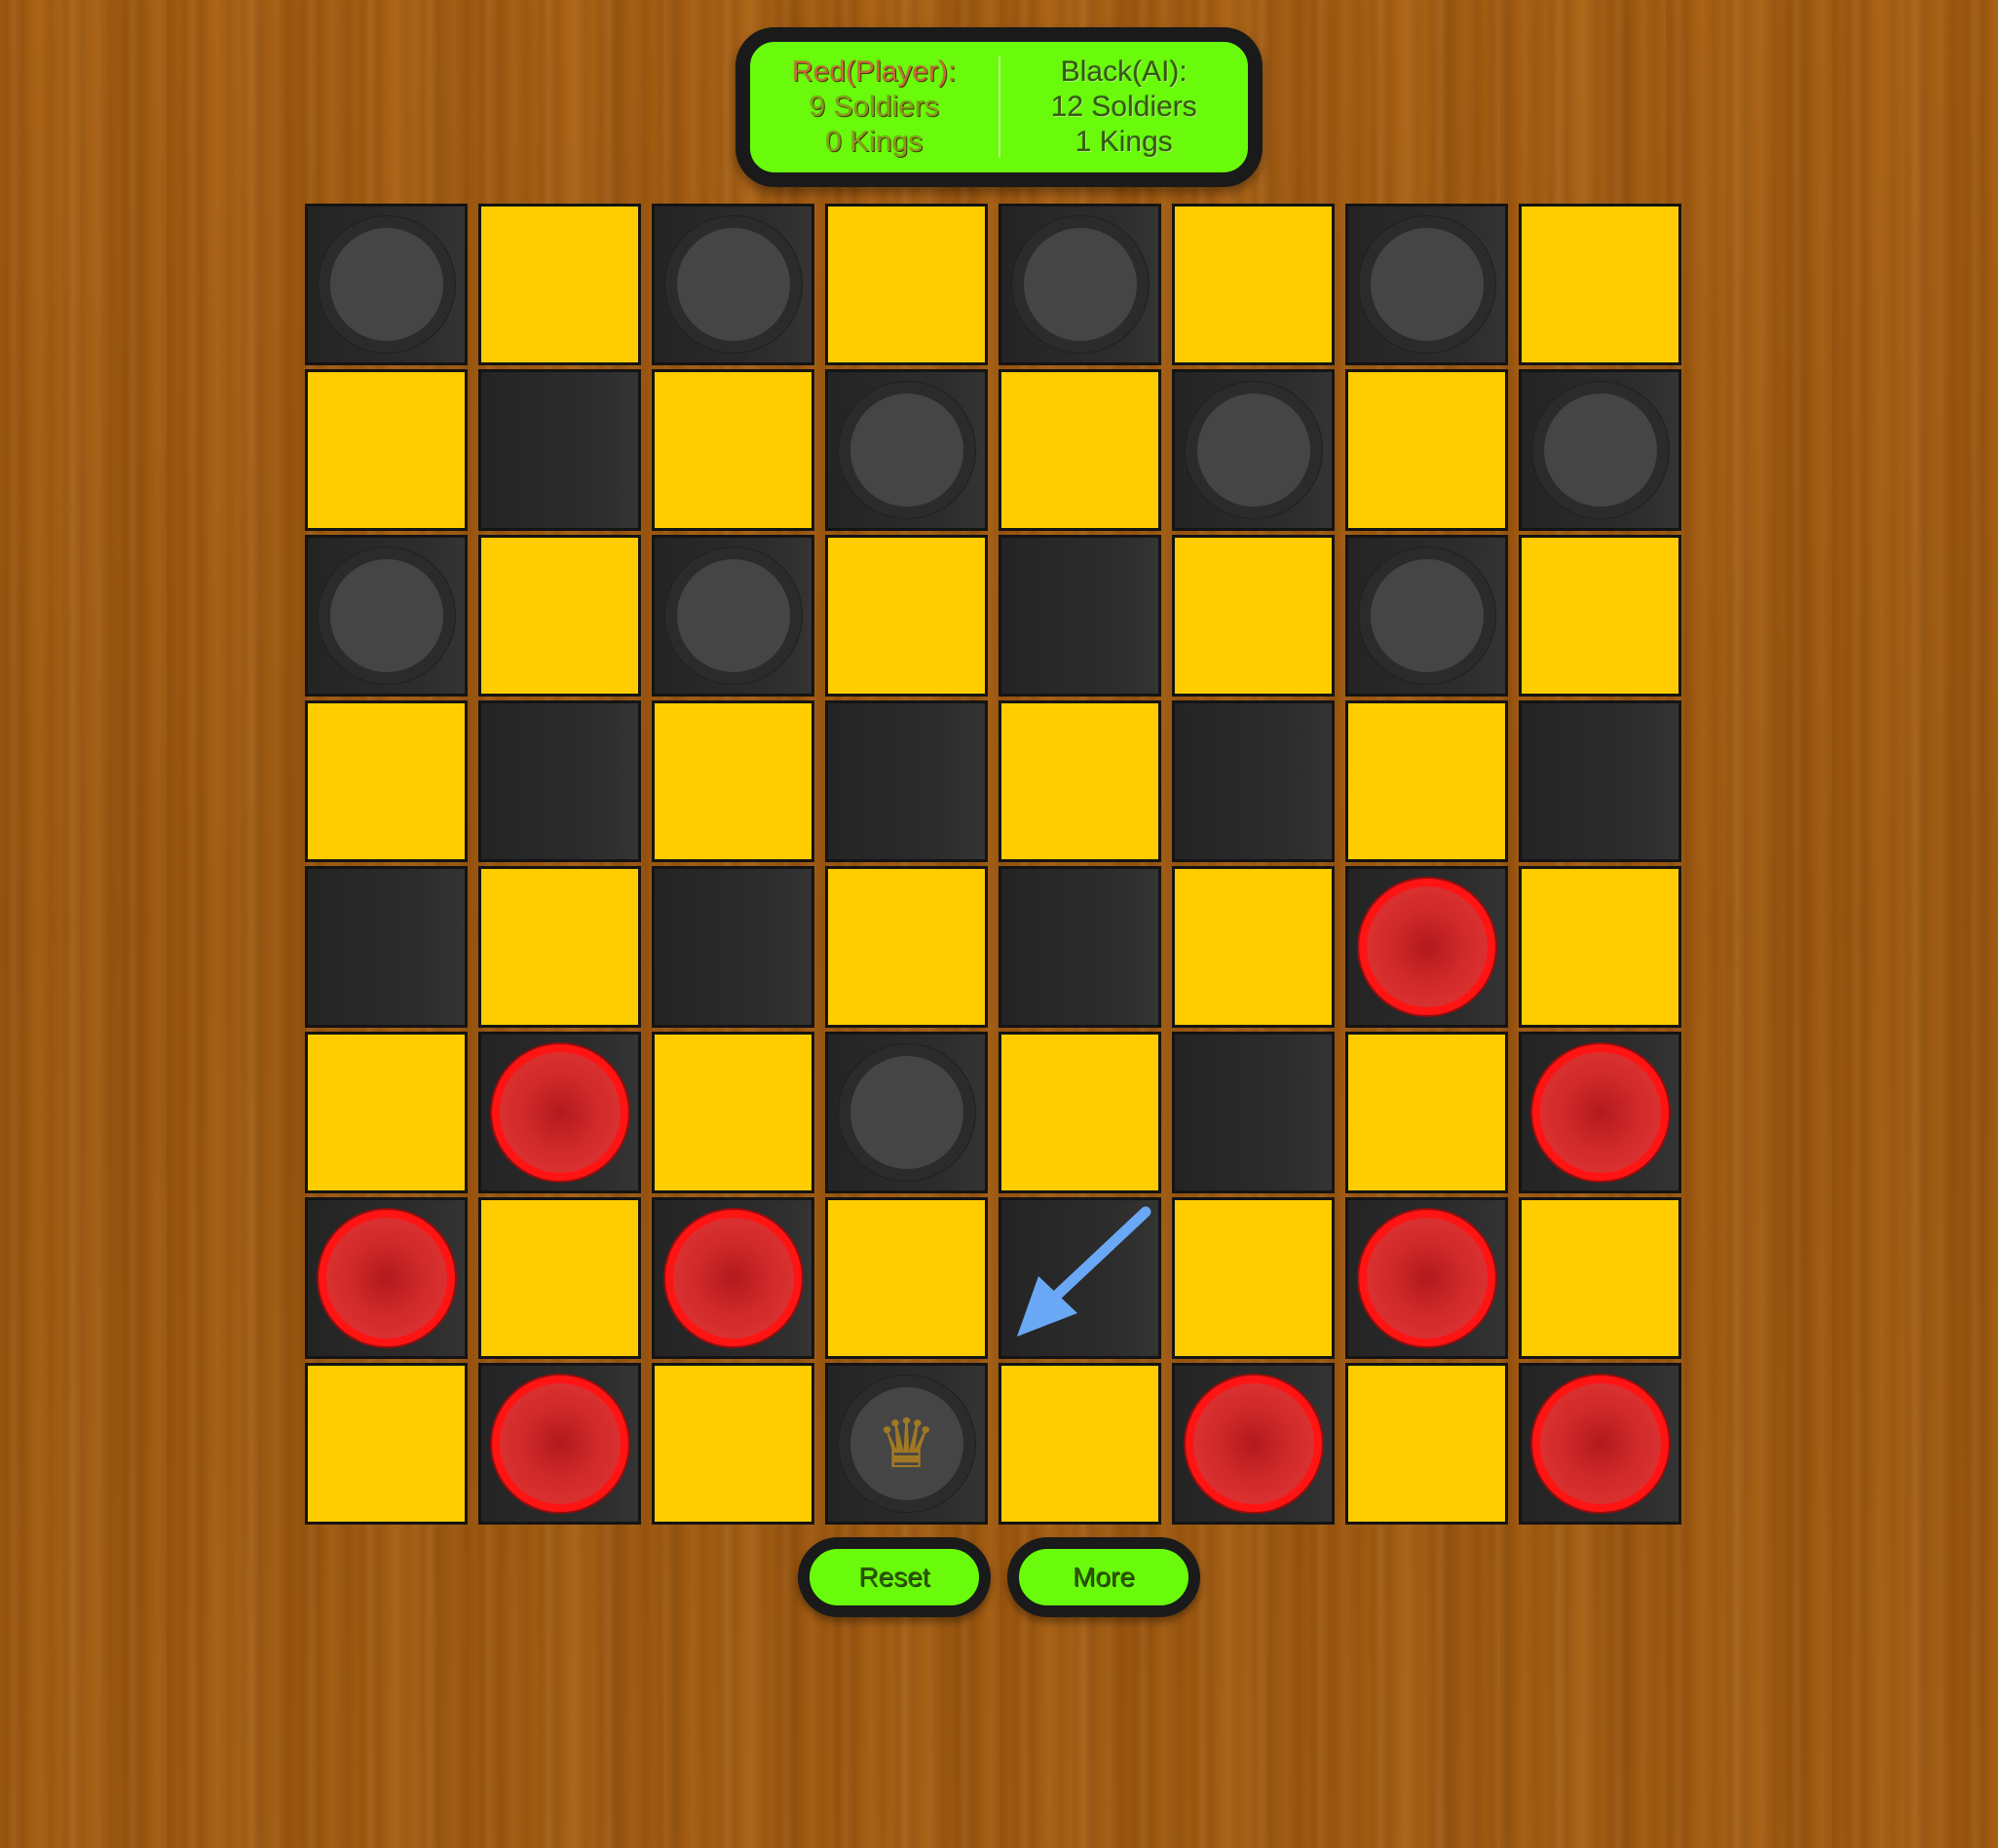 The height and width of the screenshot is (1848, 1998). What do you see at coordinates (559, 284) in the screenshot?
I see `board-square-r0-c1` at bounding box center [559, 284].